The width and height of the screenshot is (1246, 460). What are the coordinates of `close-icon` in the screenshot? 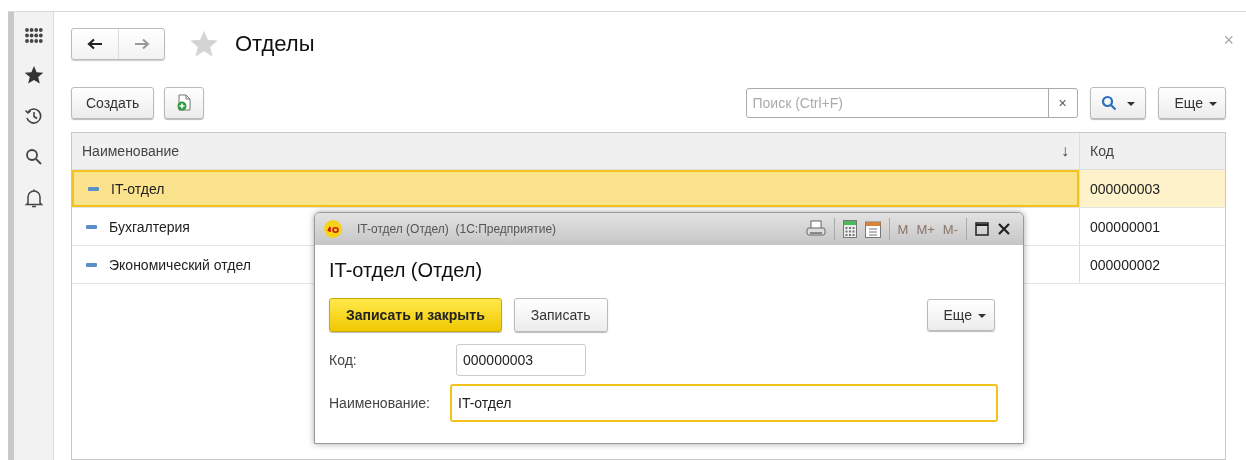 It's located at (1004, 229).